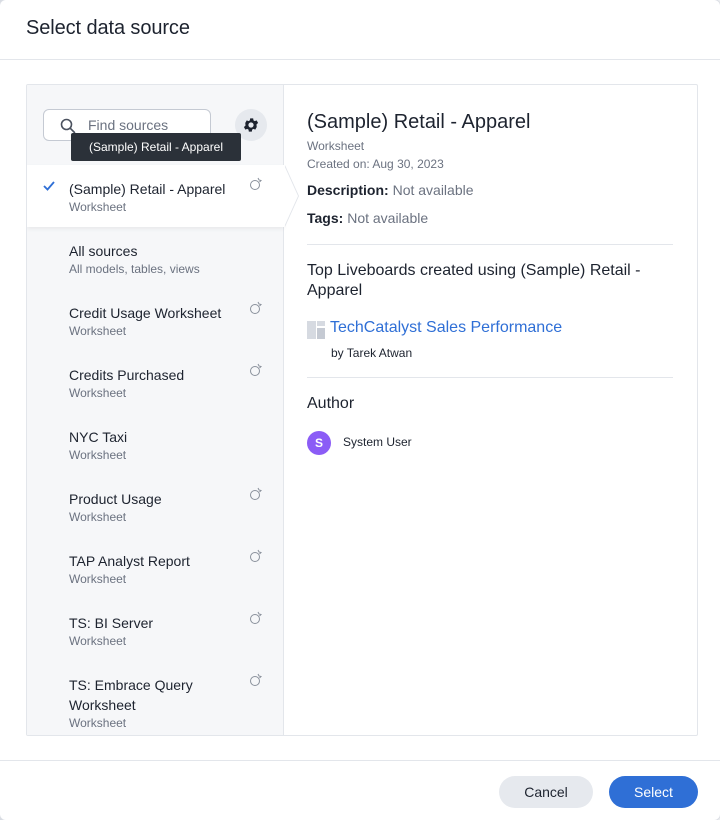  Describe the element at coordinates (129, 561) in the screenshot. I see `source-item-name: TAP Analyst Report` at that location.